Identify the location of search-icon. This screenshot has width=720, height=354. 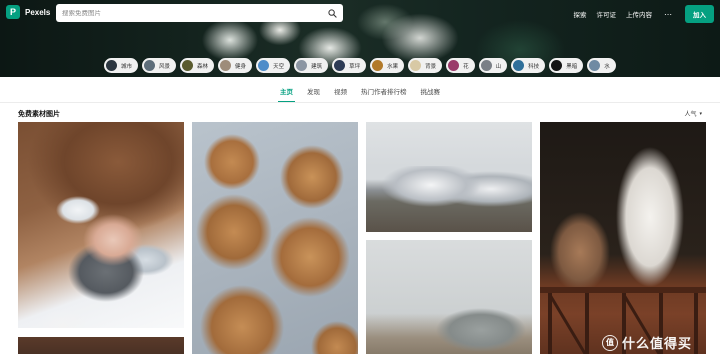
(332, 13).